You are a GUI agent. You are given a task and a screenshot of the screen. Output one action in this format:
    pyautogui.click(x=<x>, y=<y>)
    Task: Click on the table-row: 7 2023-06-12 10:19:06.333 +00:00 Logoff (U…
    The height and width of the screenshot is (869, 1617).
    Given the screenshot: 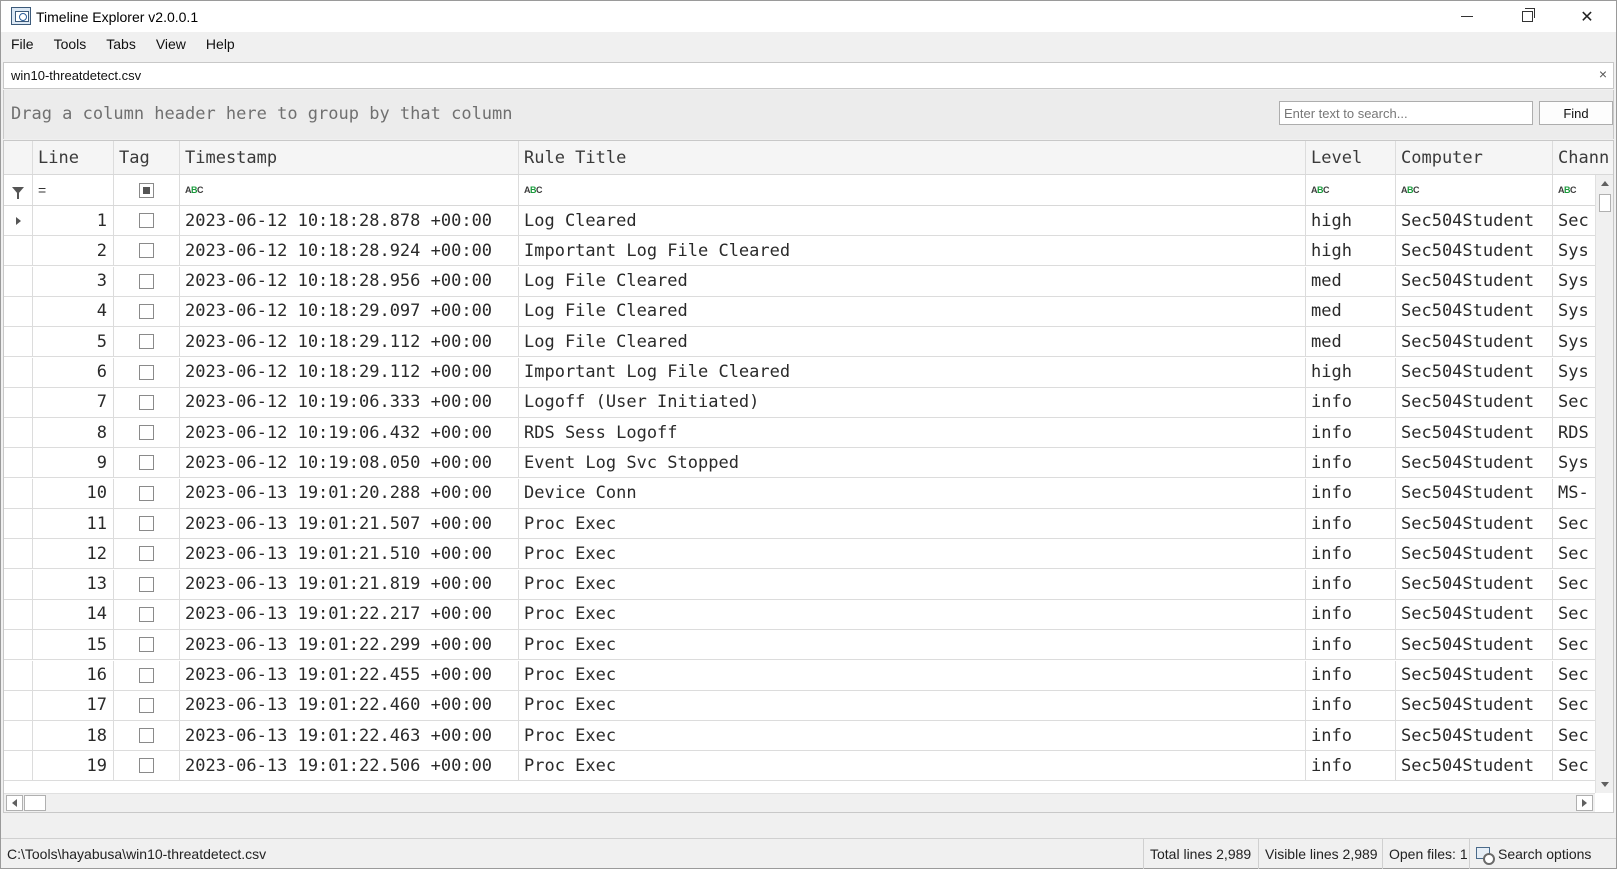 What is the action you would take?
    pyautogui.click(x=799, y=402)
    